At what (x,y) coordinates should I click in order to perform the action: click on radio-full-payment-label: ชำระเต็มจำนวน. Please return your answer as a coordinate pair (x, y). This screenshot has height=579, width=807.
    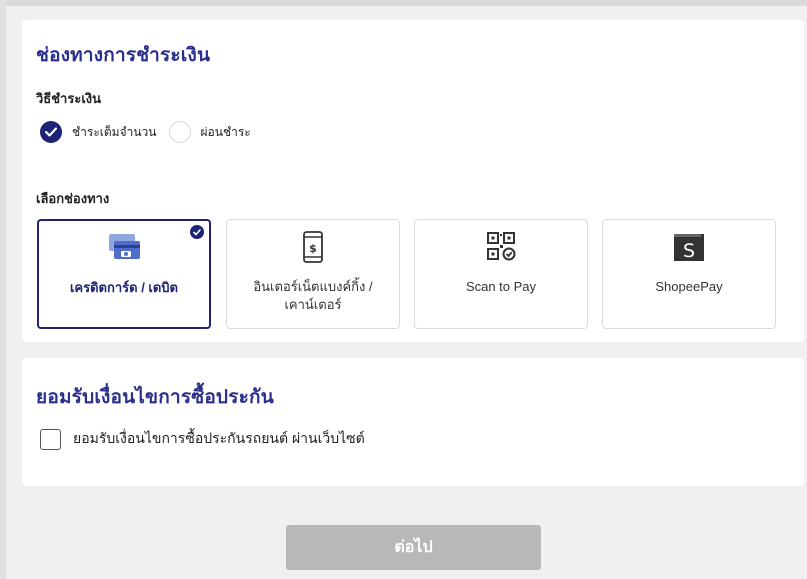
    Looking at the image, I should click on (114, 132).